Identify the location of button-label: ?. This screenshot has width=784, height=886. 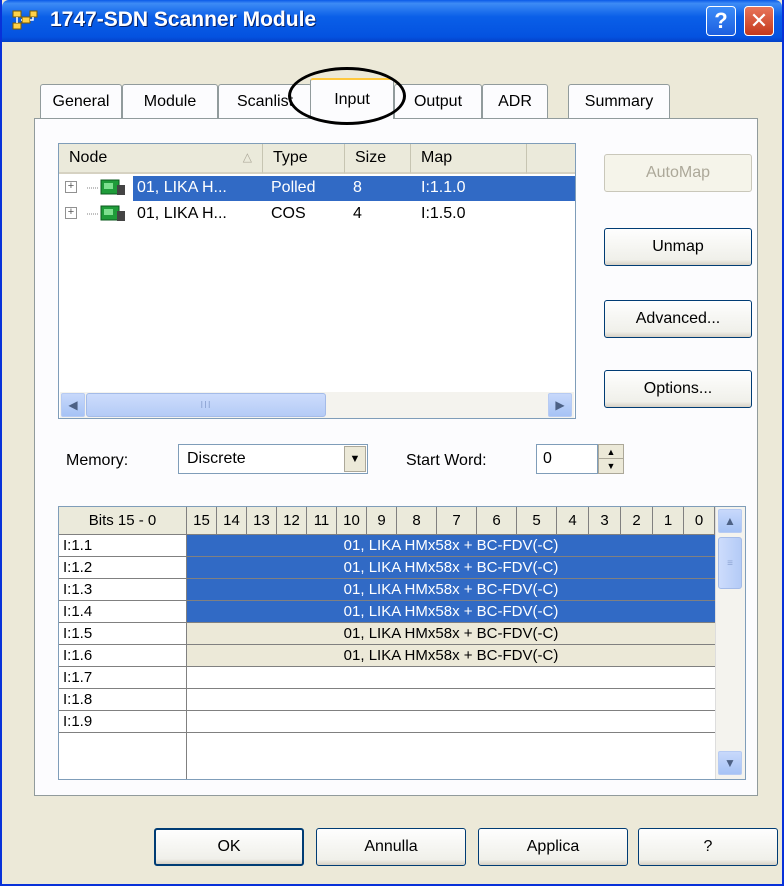
(708, 846).